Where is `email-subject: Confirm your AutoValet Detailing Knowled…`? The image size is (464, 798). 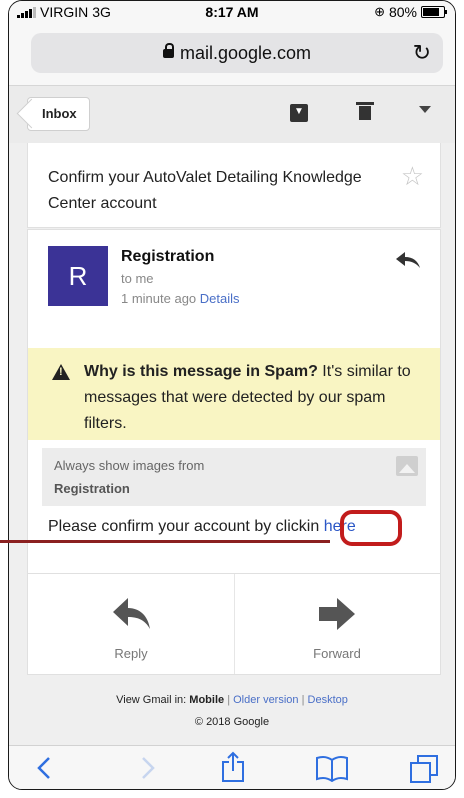 email-subject: Confirm your AutoValet Detailing Knowled… is located at coordinates (205, 190).